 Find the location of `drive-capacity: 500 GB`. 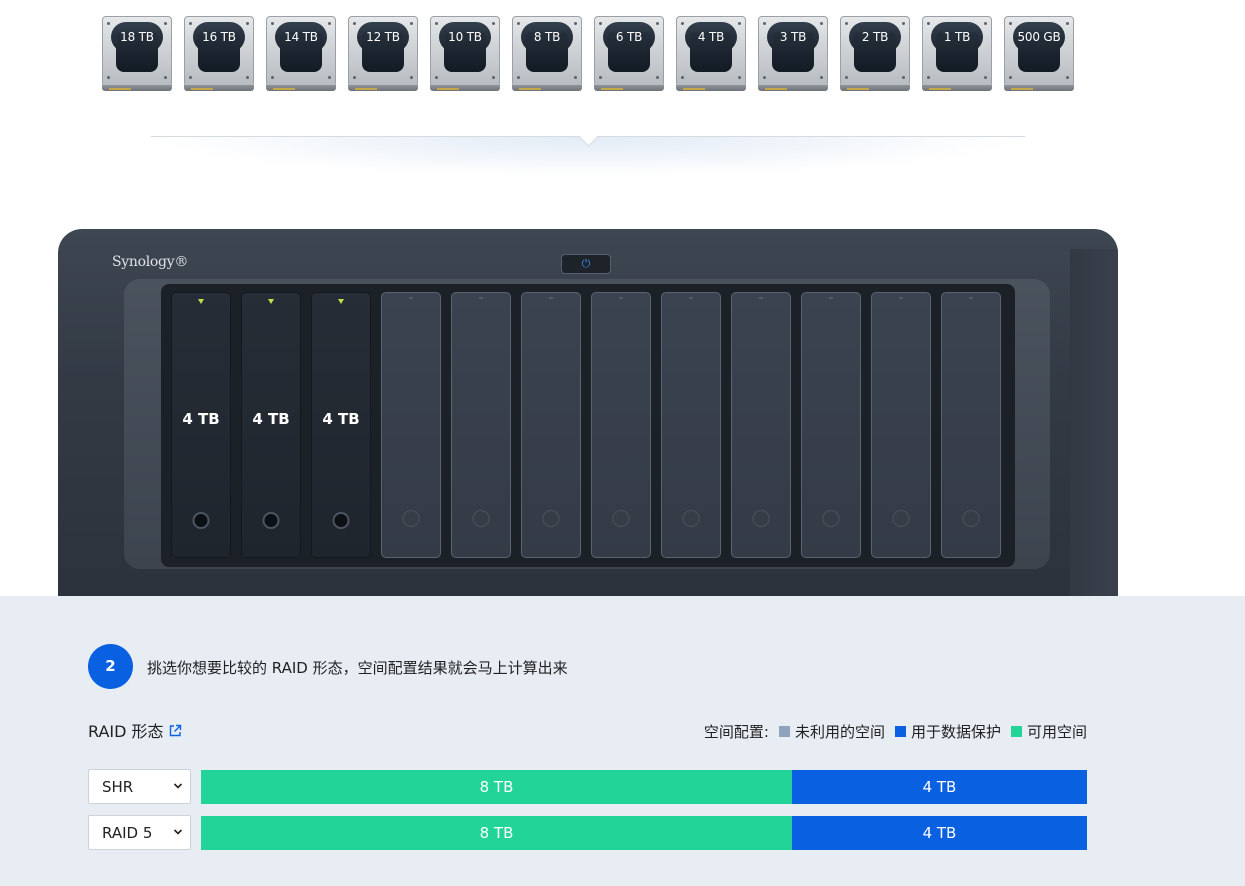

drive-capacity: 500 GB is located at coordinates (1039, 37).